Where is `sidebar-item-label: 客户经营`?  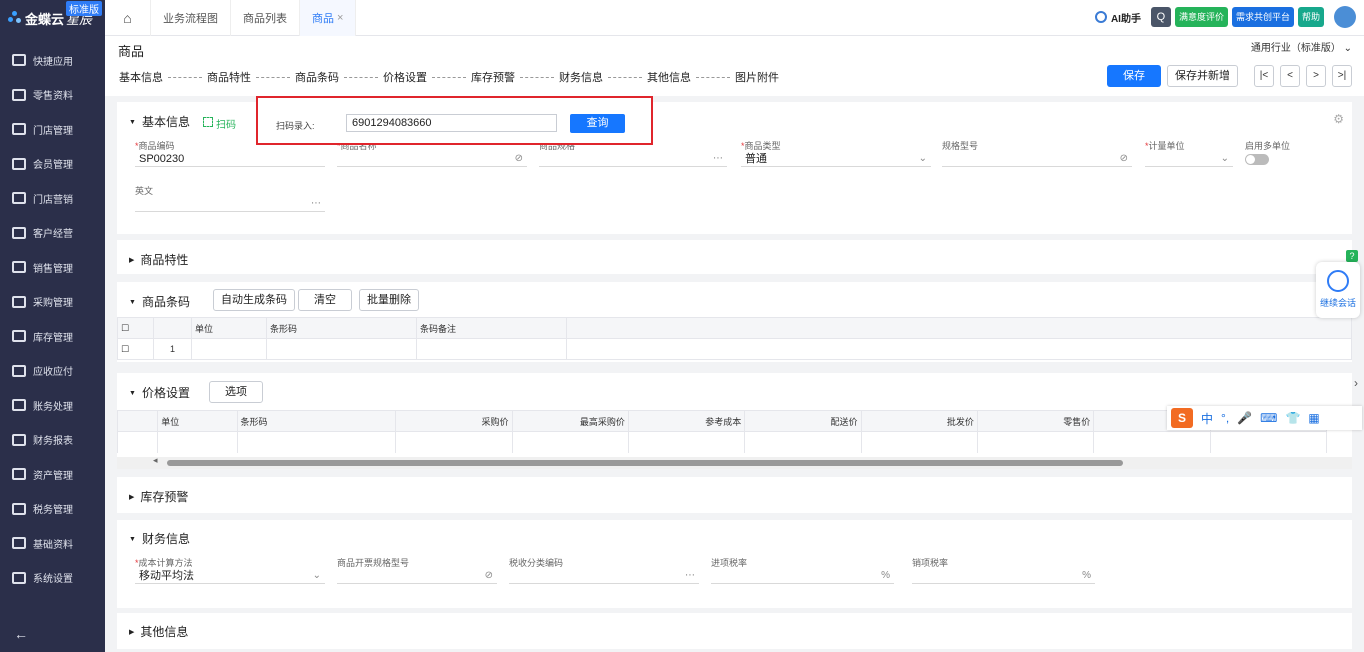 sidebar-item-label: 客户经营 is located at coordinates (53, 235).